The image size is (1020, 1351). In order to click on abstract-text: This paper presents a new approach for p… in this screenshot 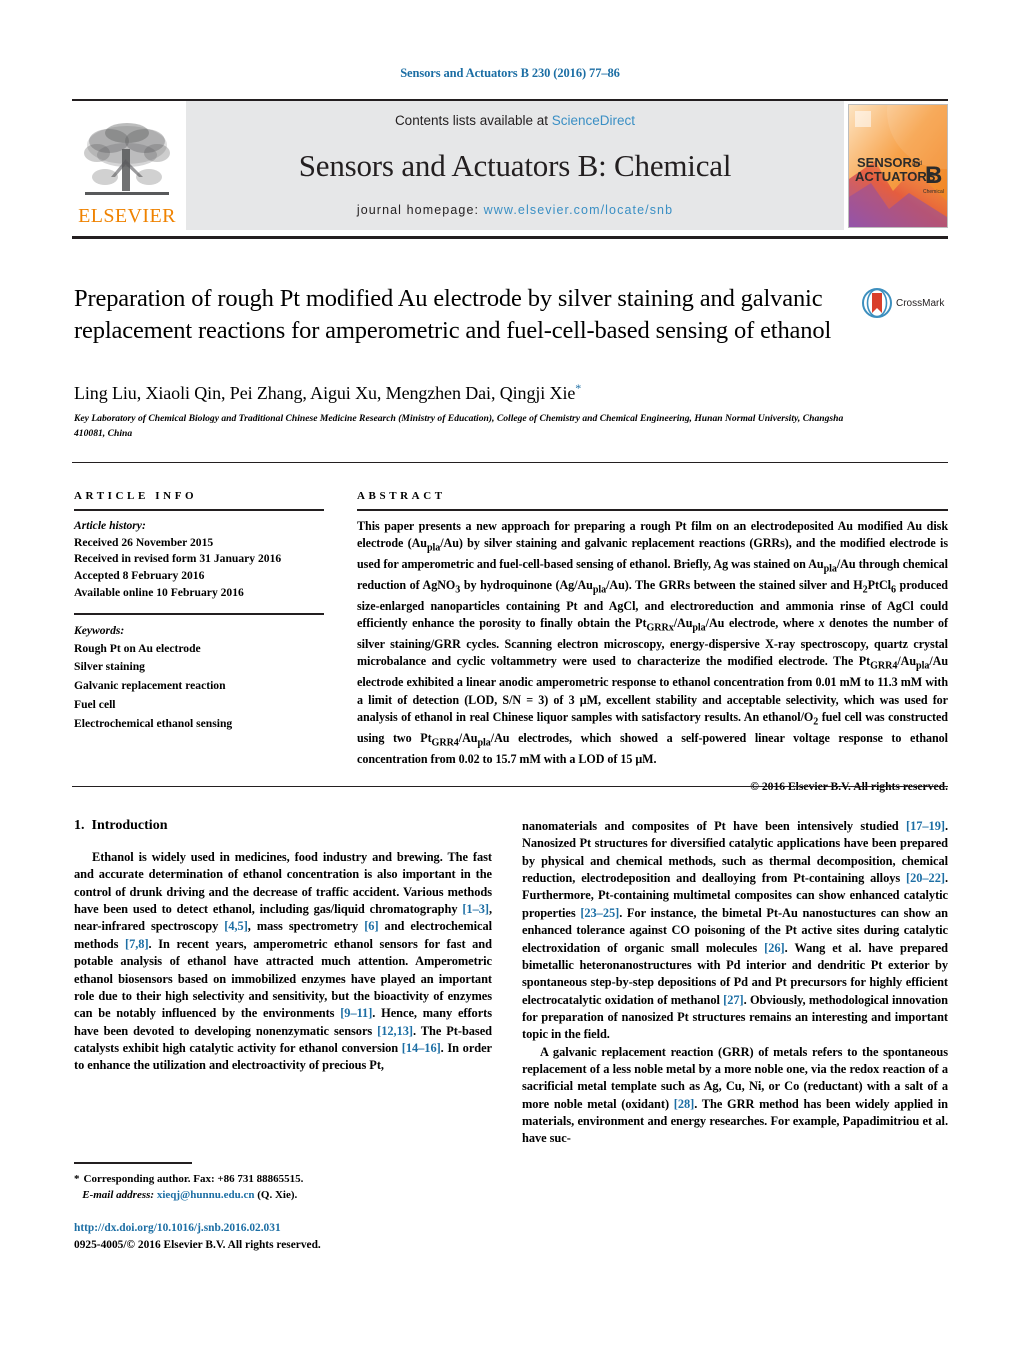, I will do `click(653, 642)`.